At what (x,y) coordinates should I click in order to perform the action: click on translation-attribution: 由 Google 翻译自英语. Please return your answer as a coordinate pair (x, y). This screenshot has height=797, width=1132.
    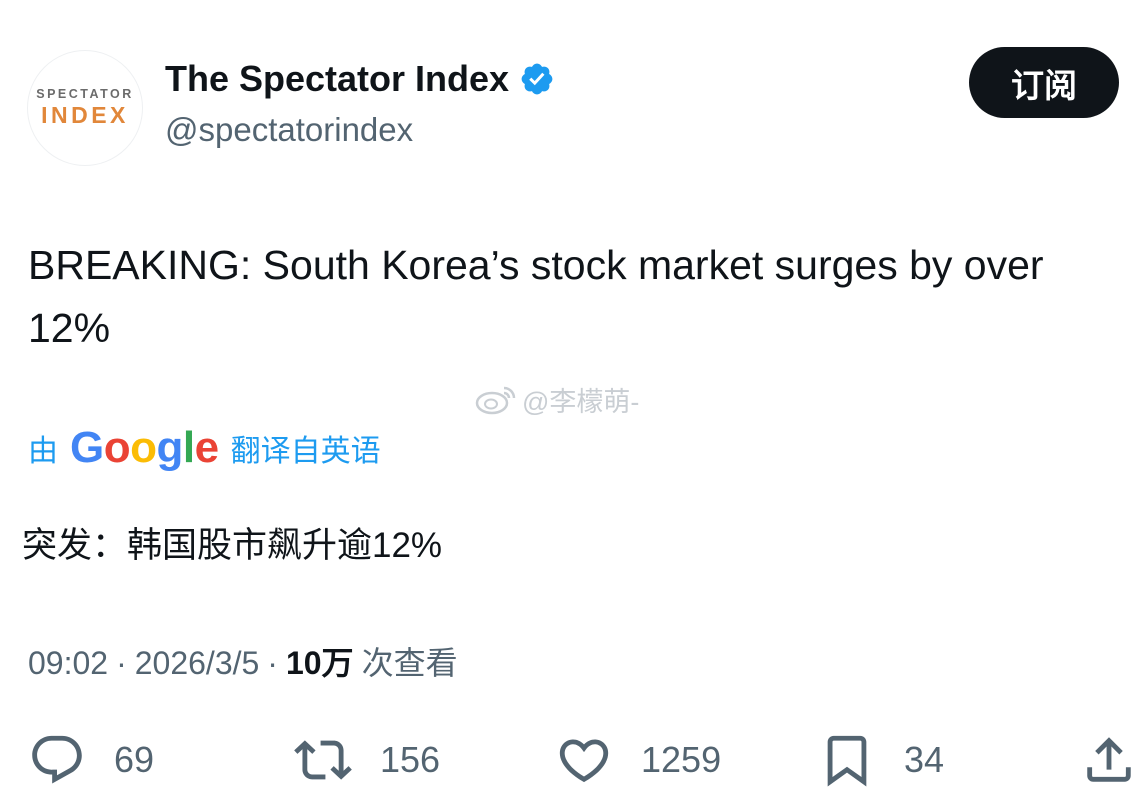
    Looking at the image, I should click on (204, 448).